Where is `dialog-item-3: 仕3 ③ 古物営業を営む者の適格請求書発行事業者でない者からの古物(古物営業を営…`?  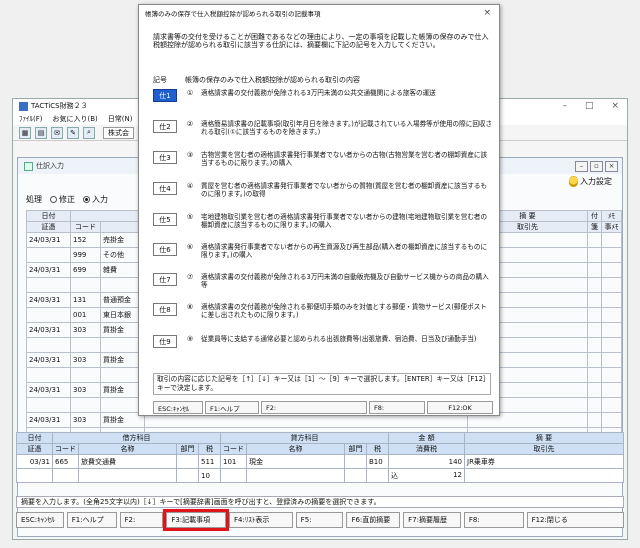
dialog-item-3: 仕3 ③ 古物営業を営む者の適格請求書発行事業者でない者からの古物(古物営業を営… is located at coordinates (323, 159).